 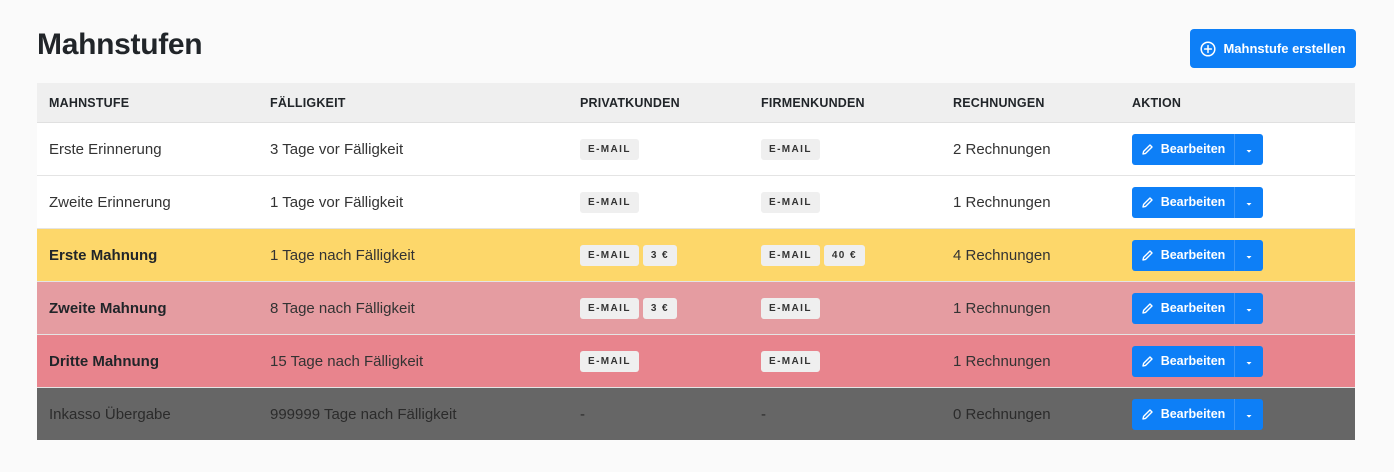 What do you see at coordinates (413, 413) in the screenshot?
I see `due-text: 999999 Tage nach Fälligkeit` at bounding box center [413, 413].